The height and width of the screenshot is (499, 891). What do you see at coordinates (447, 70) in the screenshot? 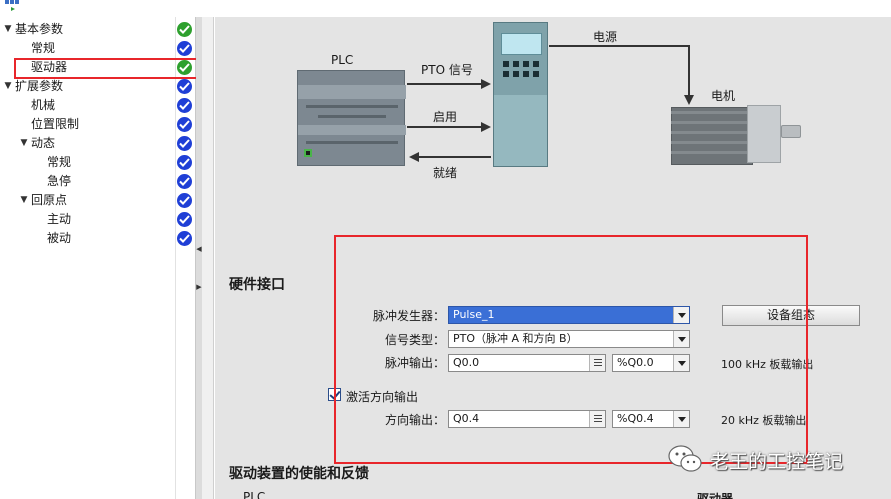
I see `pto-signal-label: PTO 信号` at bounding box center [447, 70].